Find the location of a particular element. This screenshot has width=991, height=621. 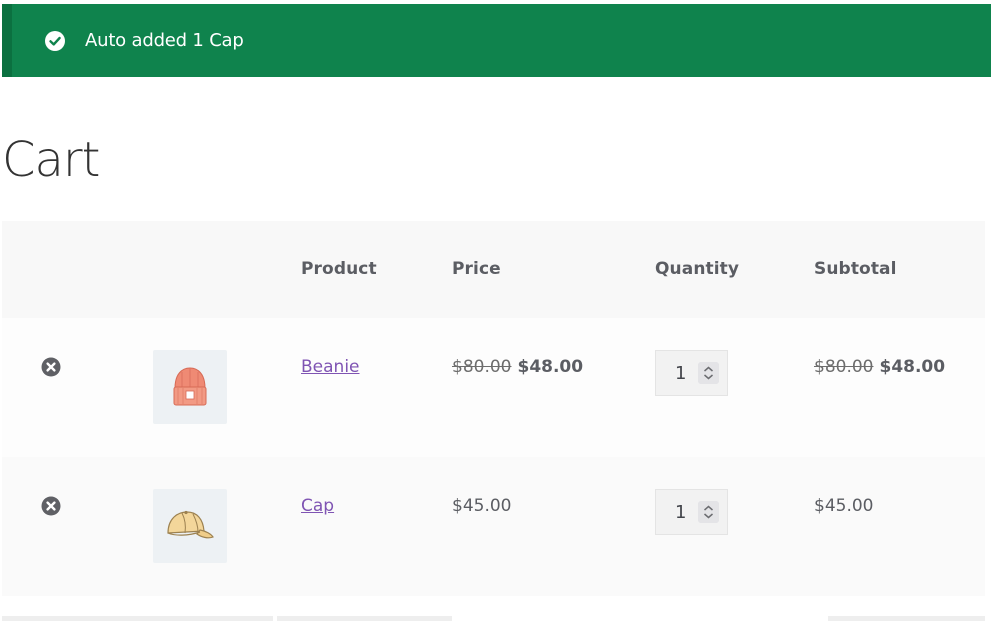

subtotal-cell: $80.00 $48.00 is located at coordinates (879, 367).